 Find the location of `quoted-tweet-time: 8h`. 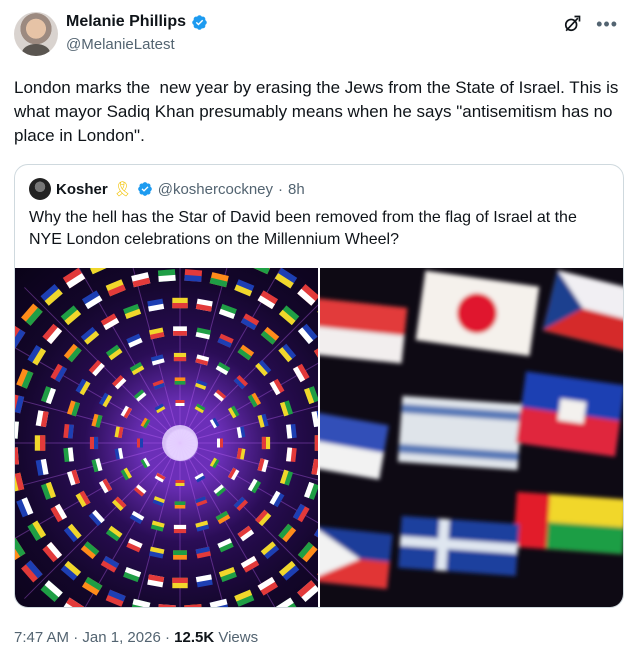

quoted-tweet-time: 8h is located at coordinates (296, 189).